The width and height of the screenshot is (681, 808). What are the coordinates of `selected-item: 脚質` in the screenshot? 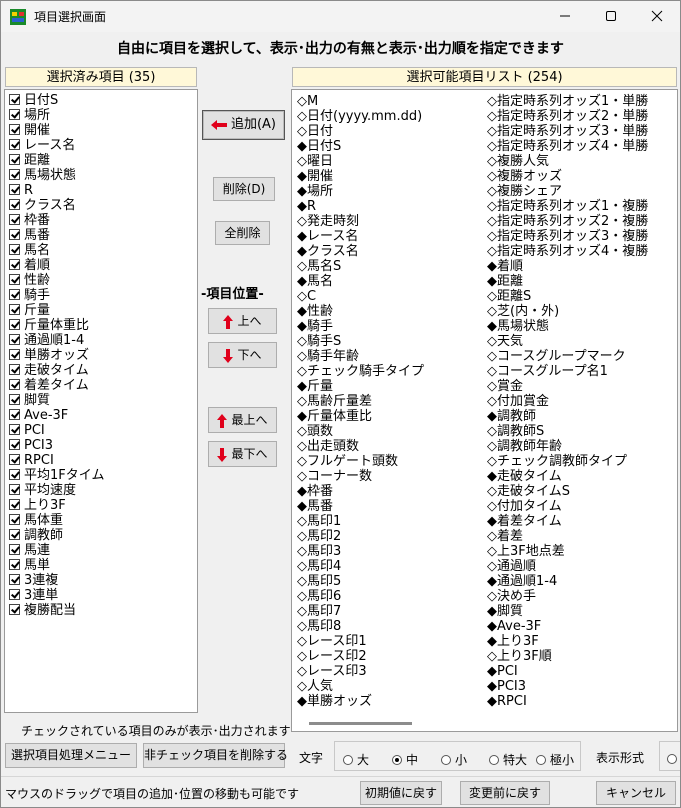 It's located at (29, 400).